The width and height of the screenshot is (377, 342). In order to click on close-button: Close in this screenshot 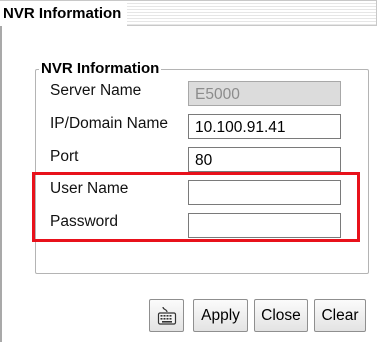, I will do `click(281, 315)`.